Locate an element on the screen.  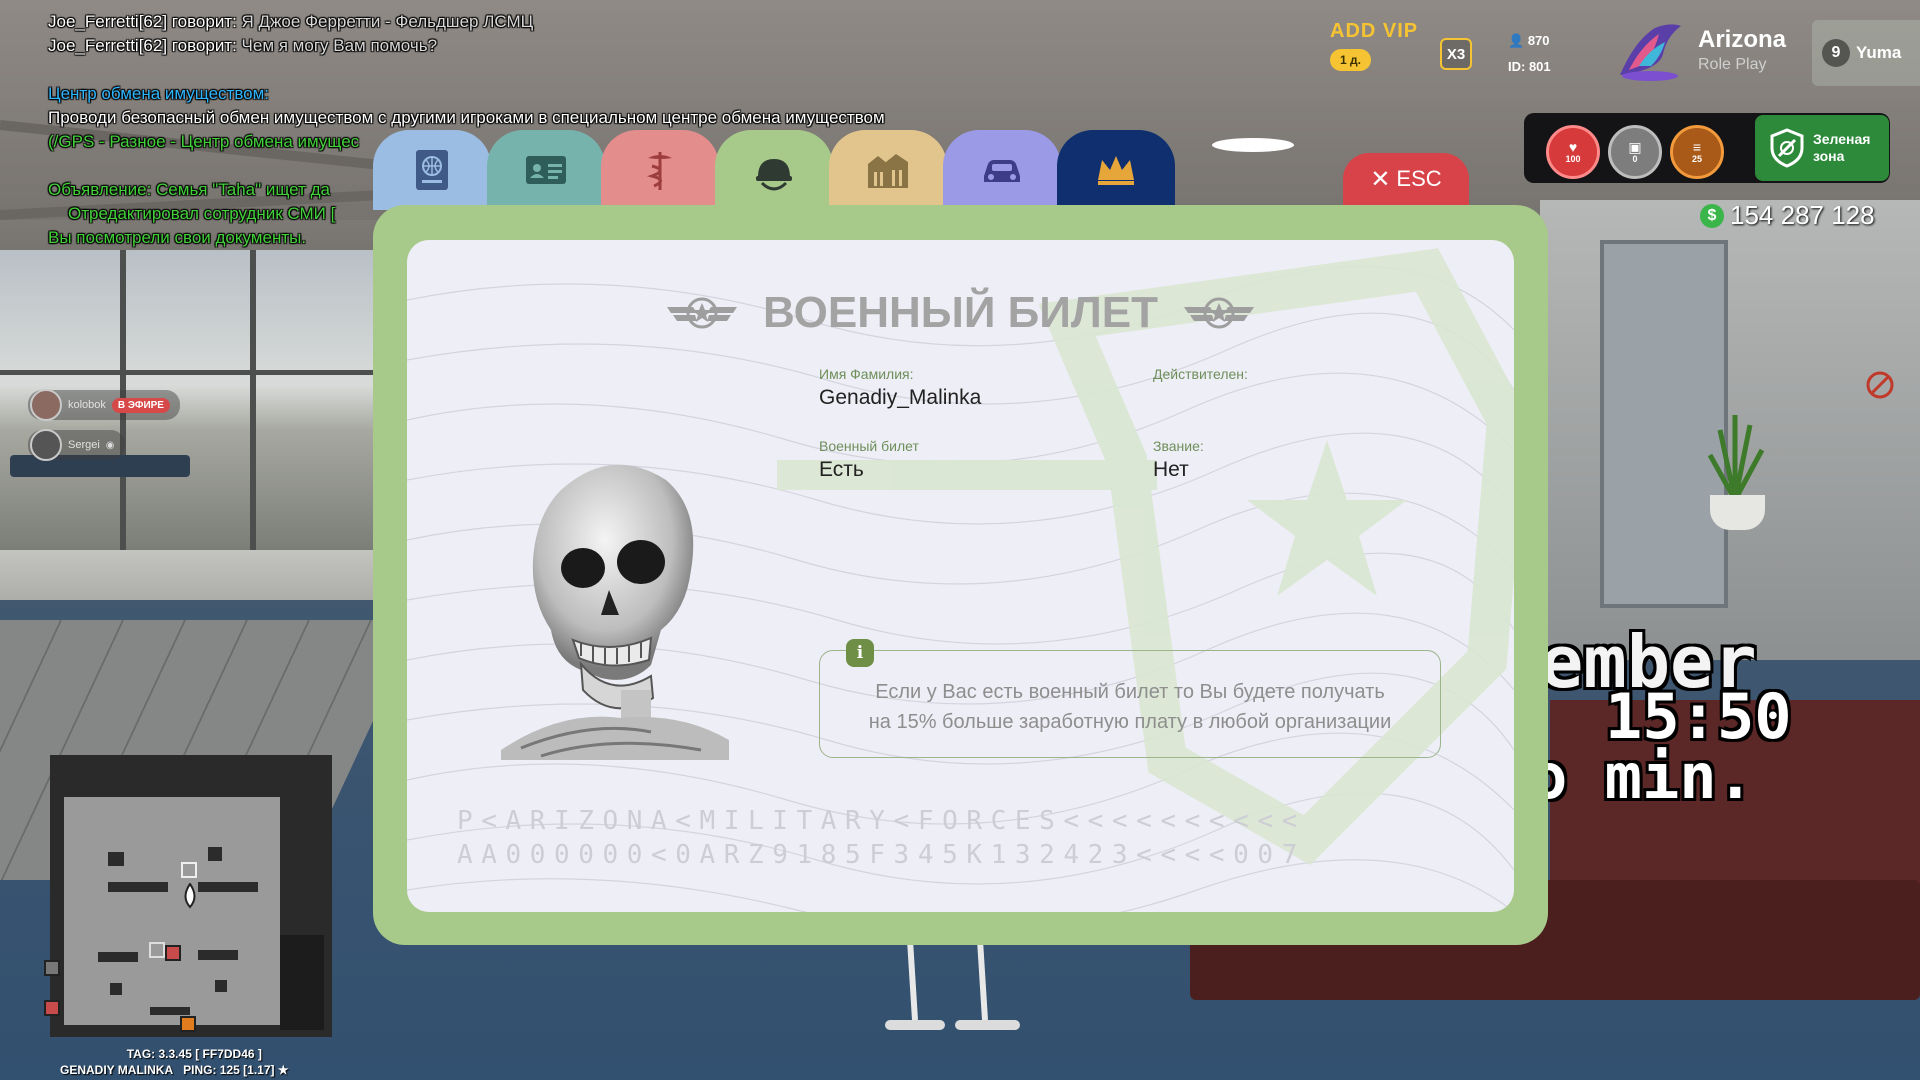
tag-text: TAG: 3.3.45 [ FF7DD46 ] is located at coordinates (194, 1054).